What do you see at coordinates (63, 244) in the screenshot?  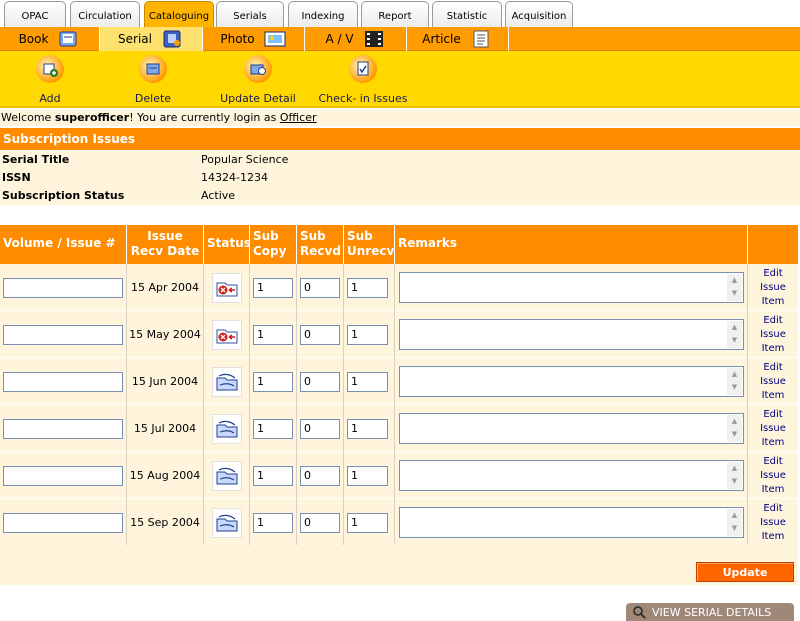 I see `column-header-volume: Volume / Issue #` at bounding box center [63, 244].